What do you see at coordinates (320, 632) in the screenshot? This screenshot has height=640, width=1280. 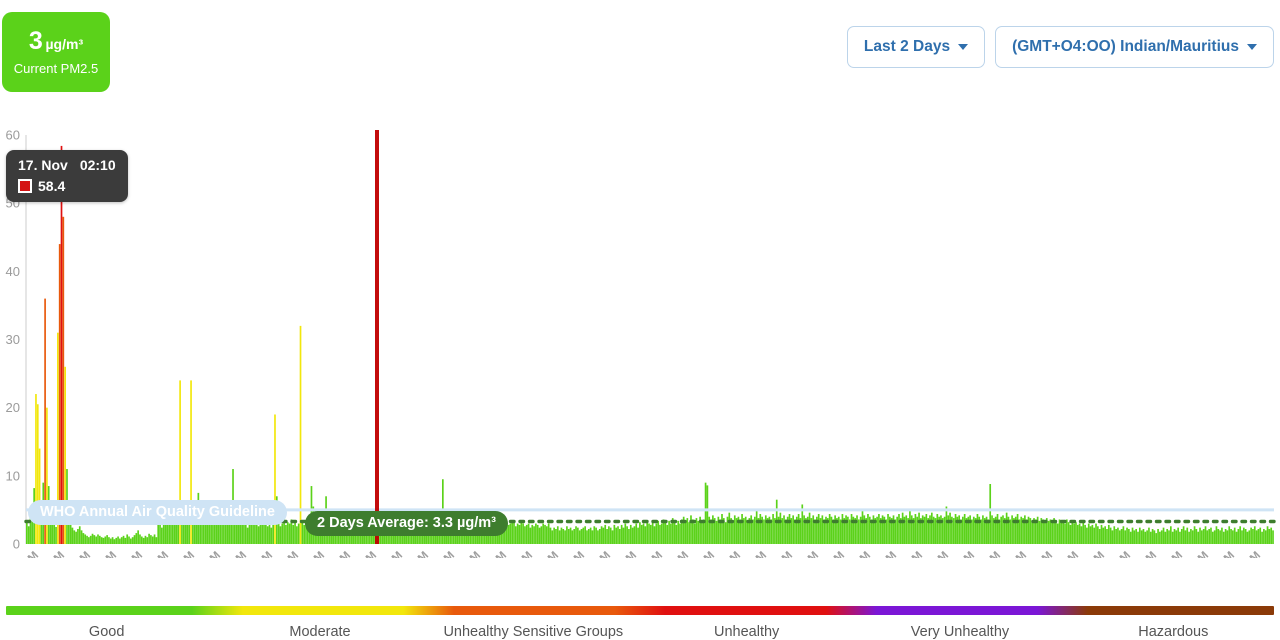 I see `aqi-legend-item: Moderate` at bounding box center [320, 632].